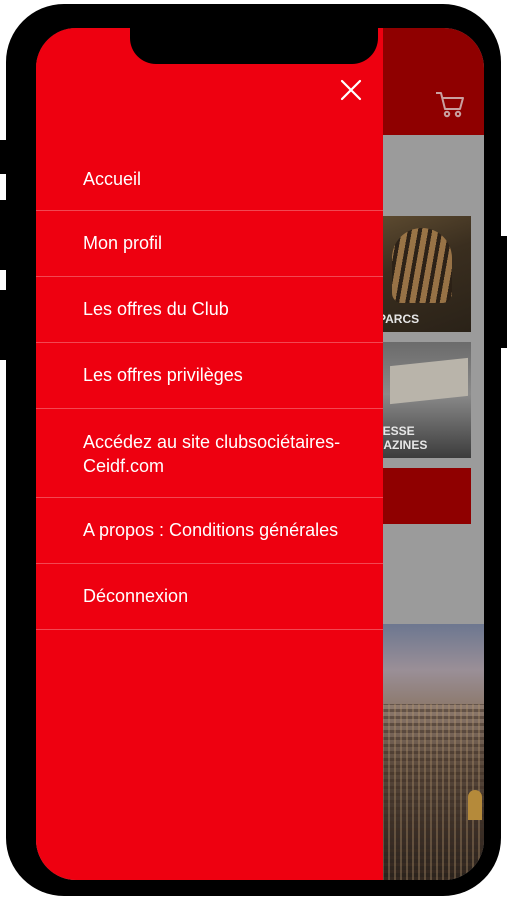  What do you see at coordinates (209, 244) in the screenshot?
I see `menu-item-mon-profil: Mon profil` at bounding box center [209, 244].